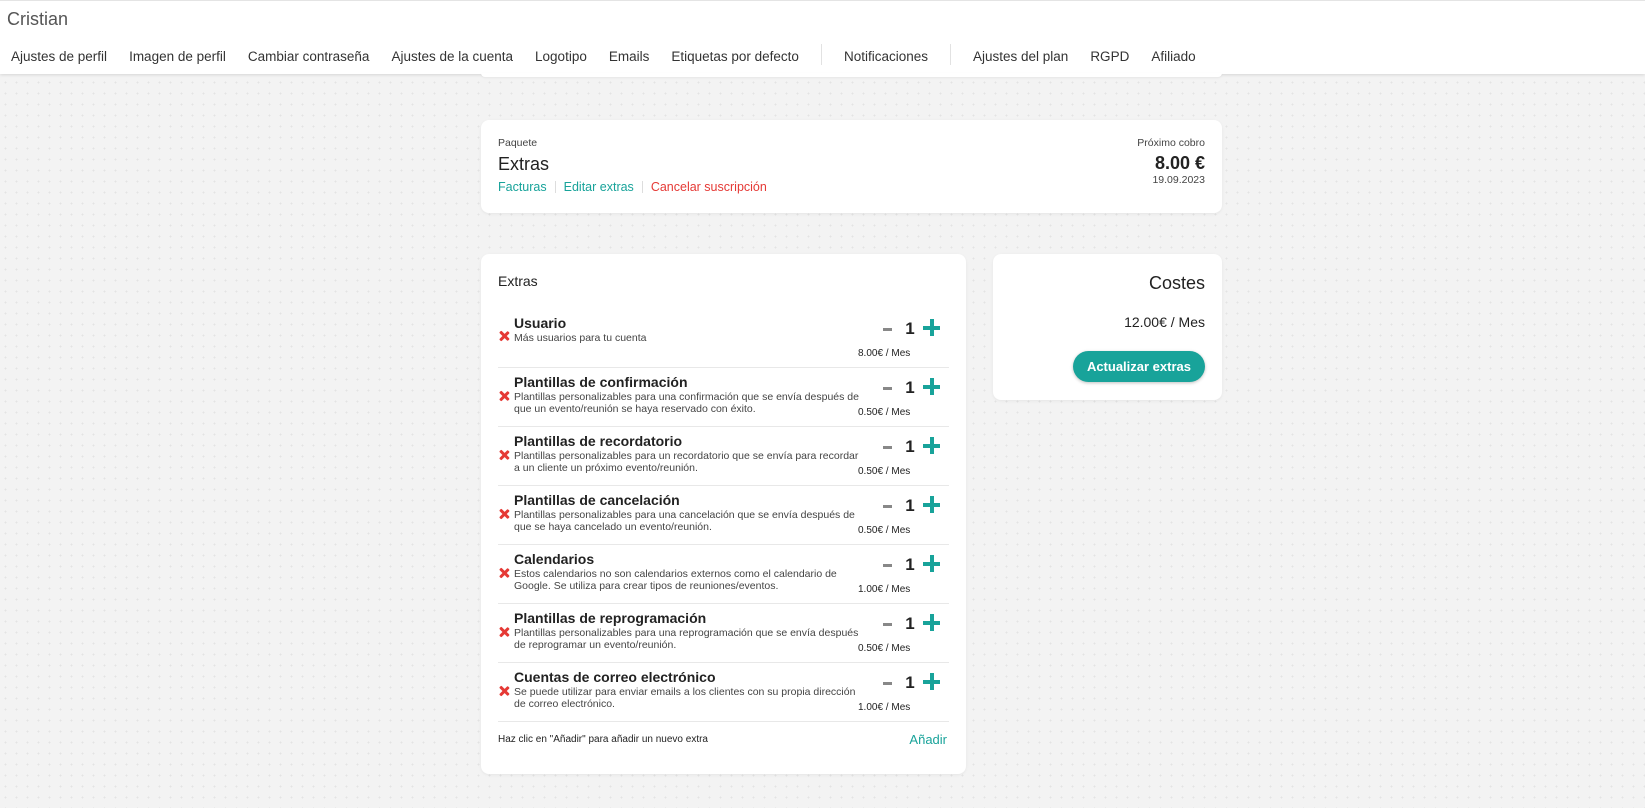  I want to click on previous-card-edge, so click(851, 75).